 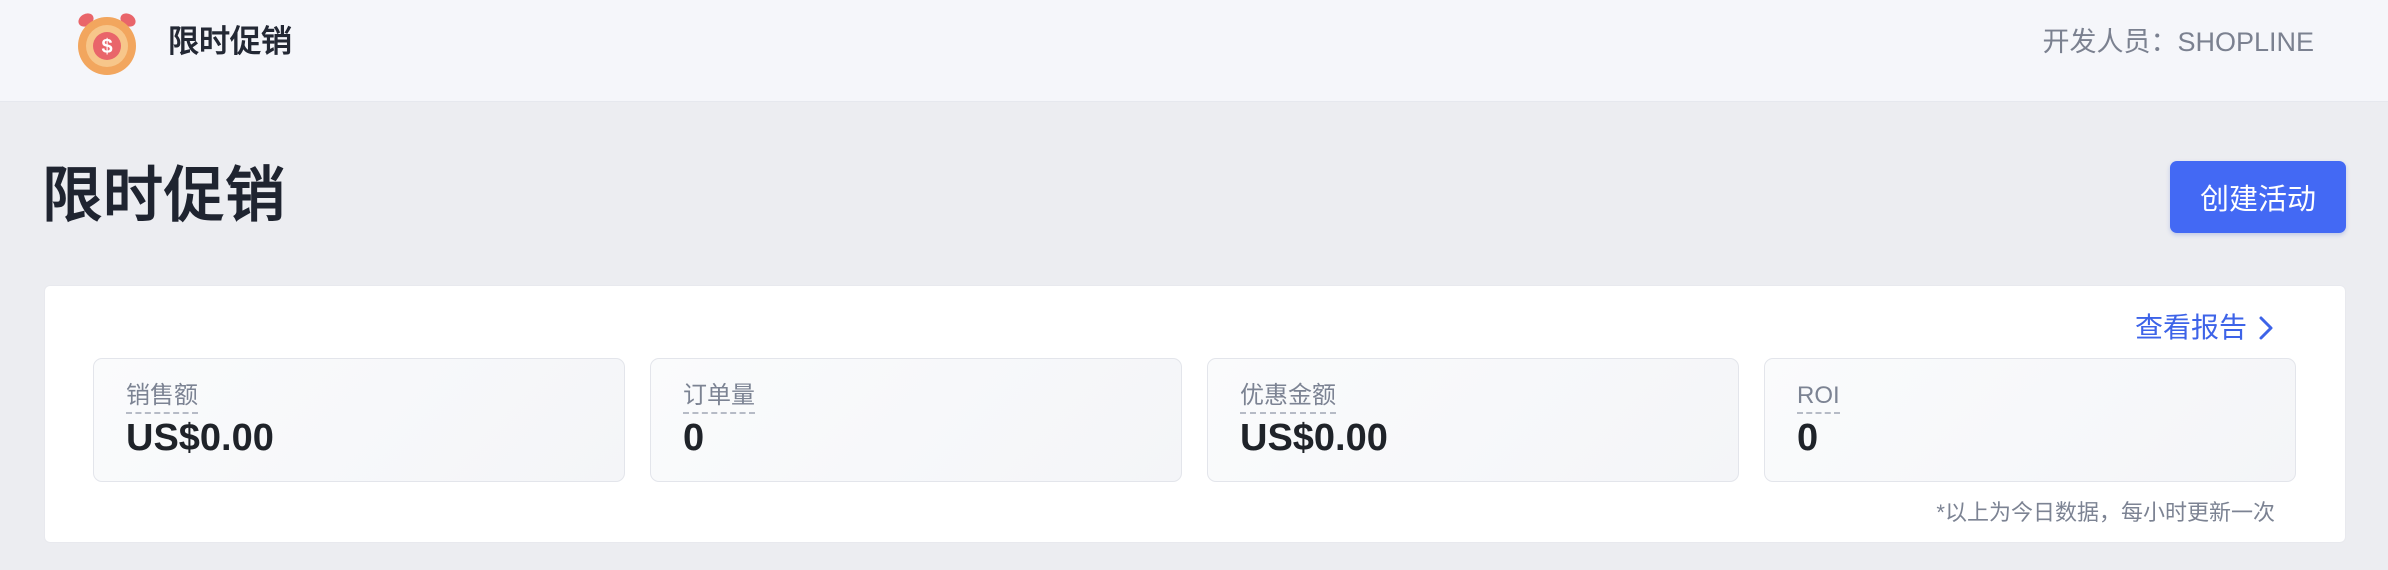 What do you see at coordinates (719, 397) in the screenshot?
I see `stat-label-orders: 订单量` at bounding box center [719, 397].